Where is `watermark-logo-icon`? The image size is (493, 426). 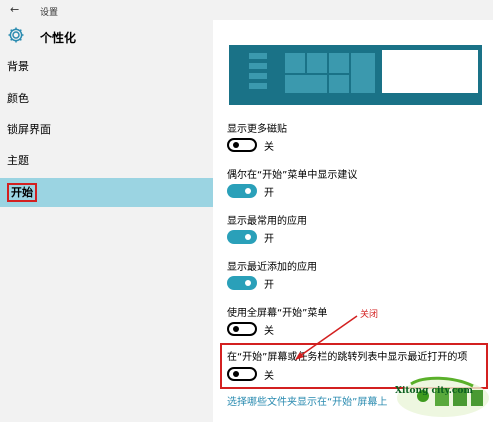 watermark-logo-icon is located at coordinates (443, 396).